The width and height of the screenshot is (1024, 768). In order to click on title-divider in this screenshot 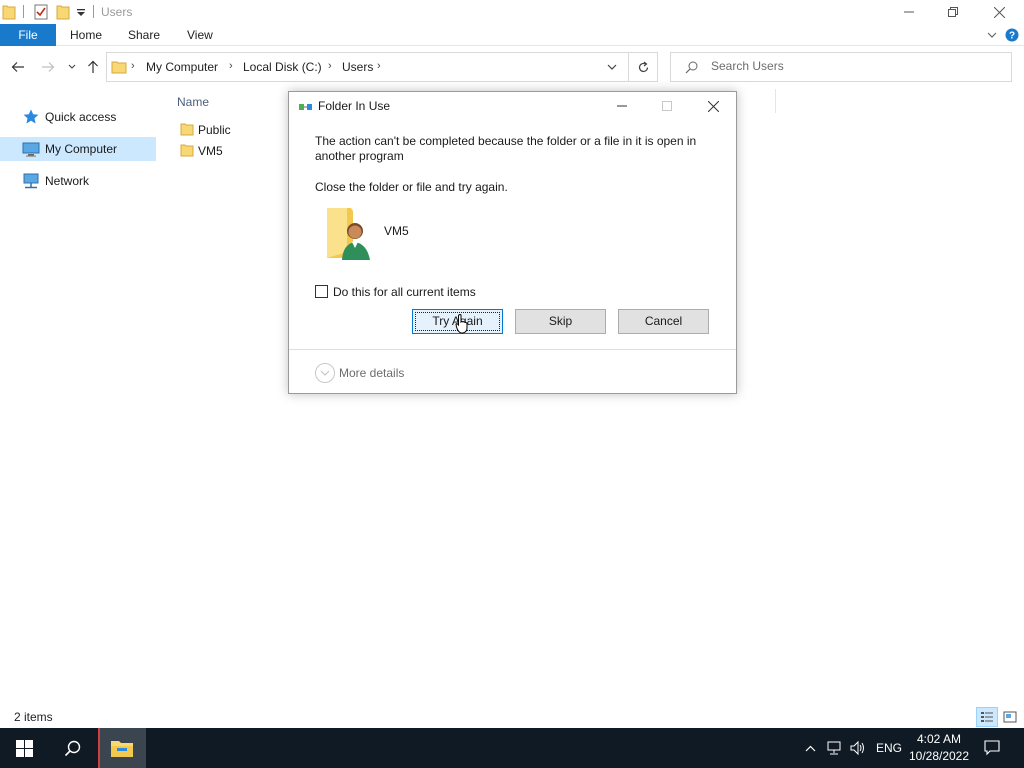, I will do `click(93, 11)`.